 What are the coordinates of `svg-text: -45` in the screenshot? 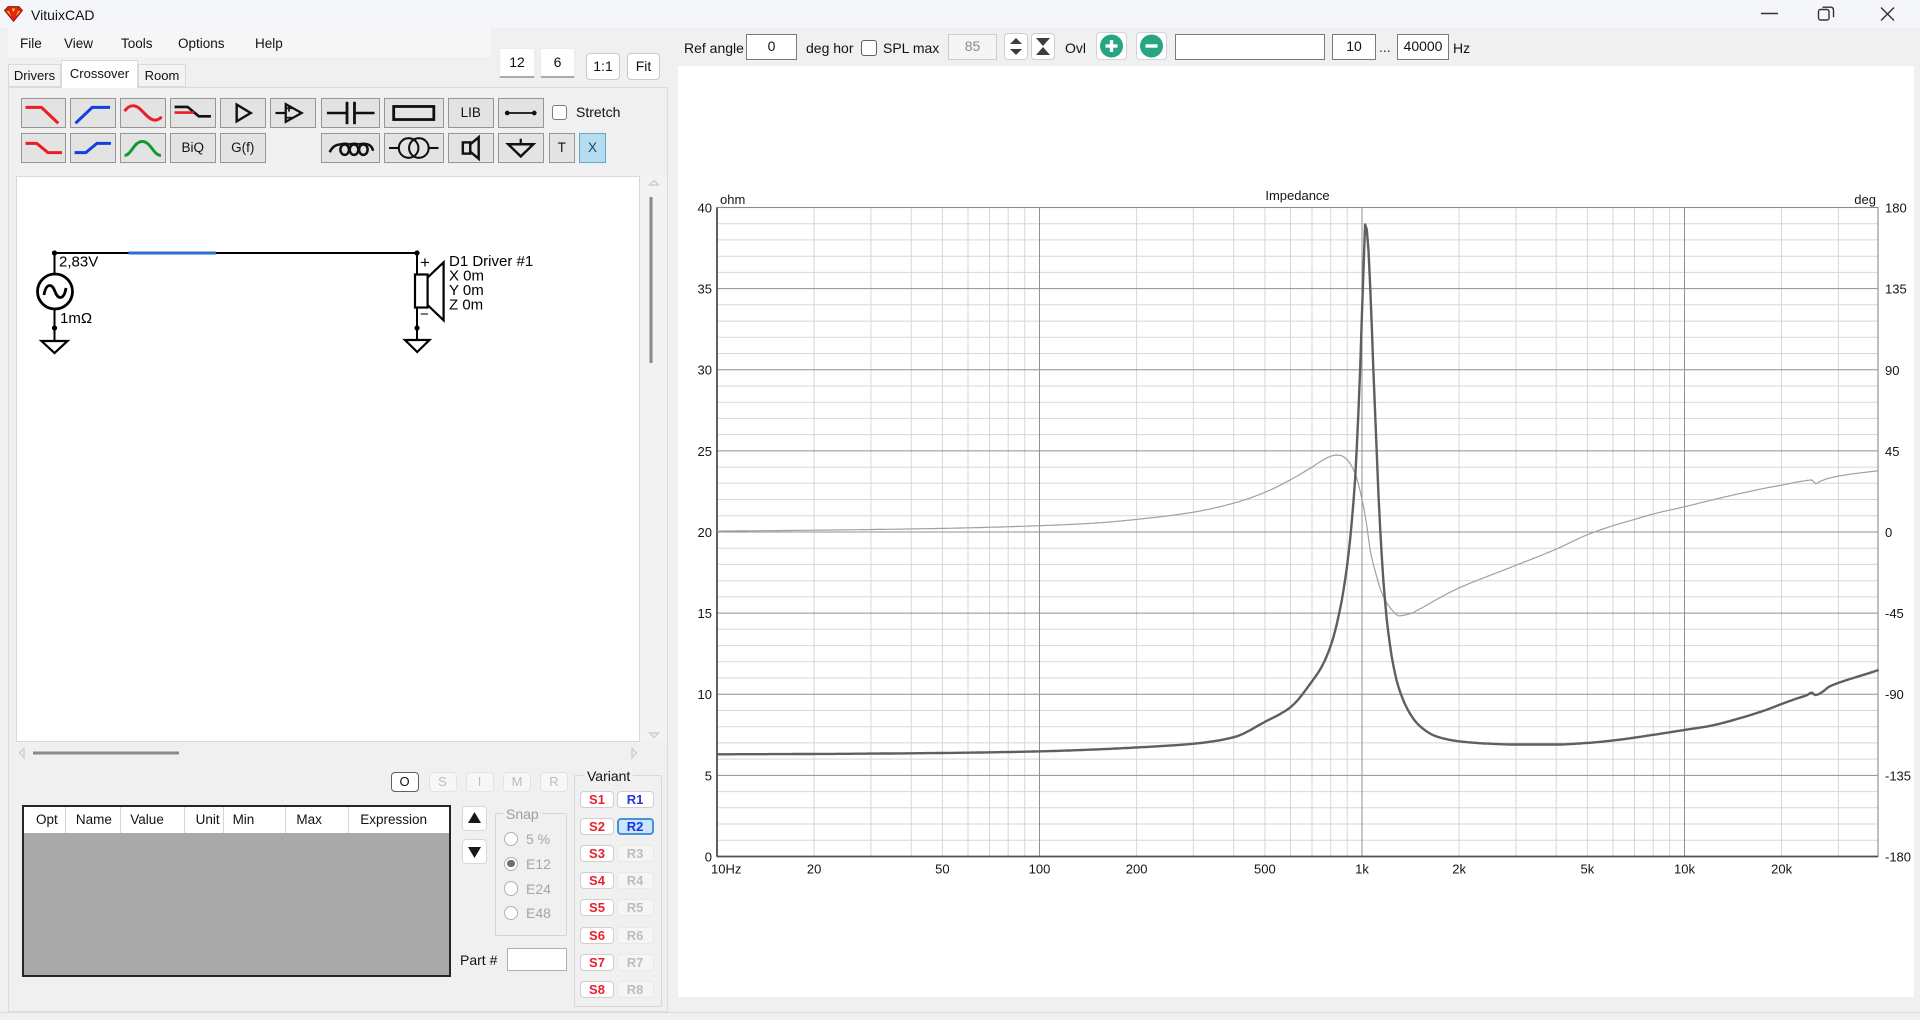 It's located at (1894, 613).